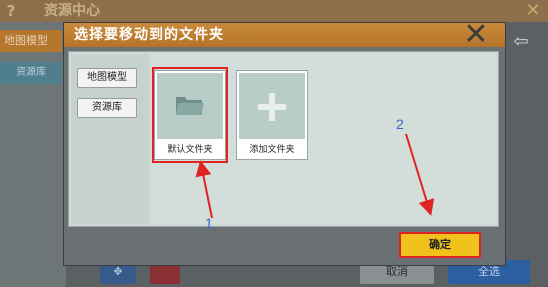 Image resolution: width=548 pixels, height=287 pixels. Describe the element at coordinates (209, 223) in the screenshot. I see `marker-1: 1` at that location.